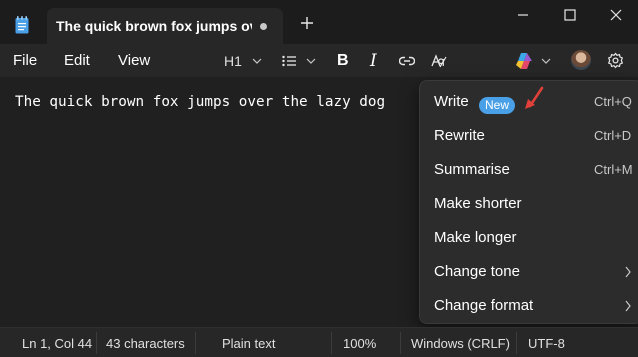 The height and width of the screenshot is (357, 638). I want to click on link-icon, so click(407, 60).